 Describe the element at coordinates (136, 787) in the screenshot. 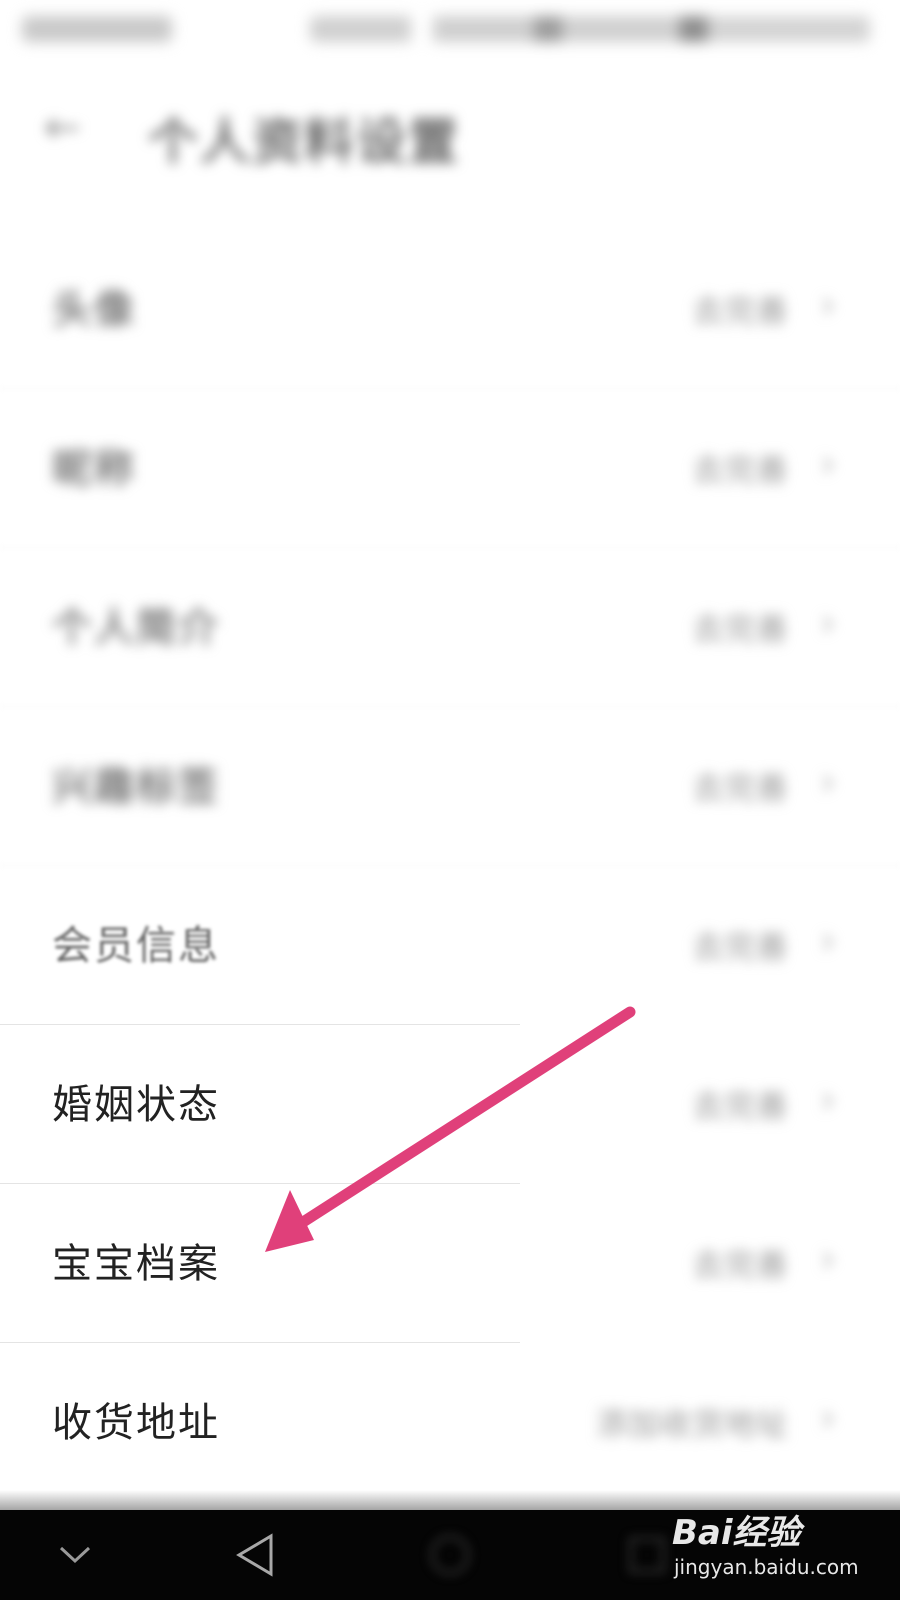

I see `row-label: 兴趣标签` at that location.